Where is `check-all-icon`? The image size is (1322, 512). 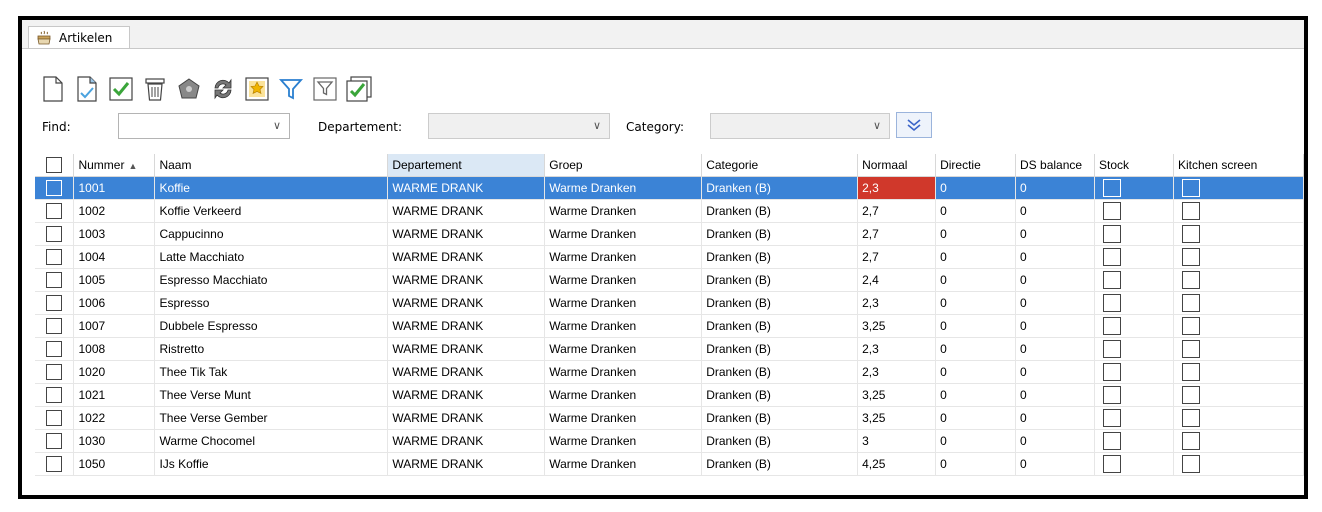
check-all-icon is located at coordinates (359, 89).